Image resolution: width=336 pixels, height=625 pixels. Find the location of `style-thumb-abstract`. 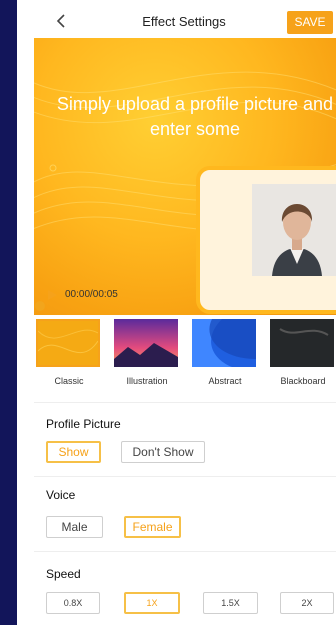

style-thumb-abstract is located at coordinates (224, 343).